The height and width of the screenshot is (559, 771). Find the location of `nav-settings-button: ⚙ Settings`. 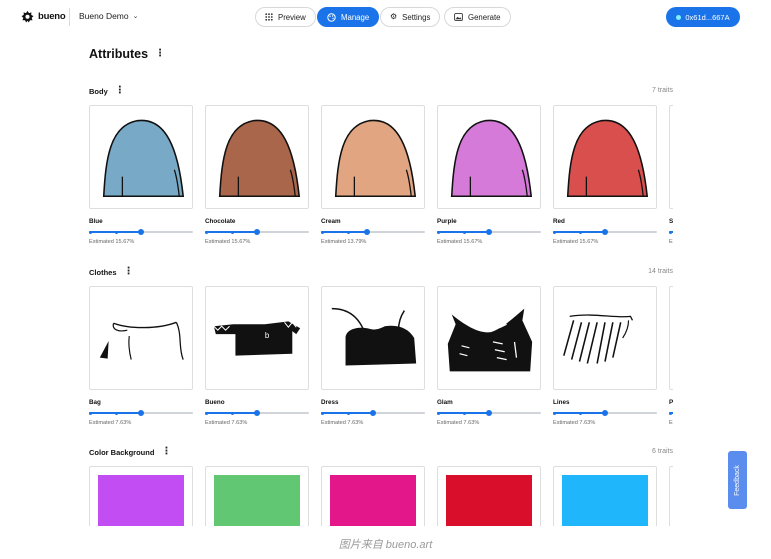

nav-settings-button: ⚙ Settings is located at coordinates (410, 17).